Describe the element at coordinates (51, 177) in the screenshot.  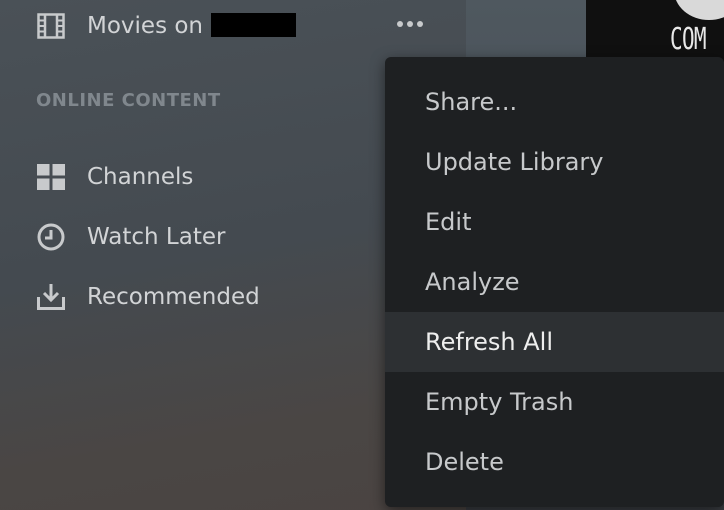
I see `grid-icon` at that location.